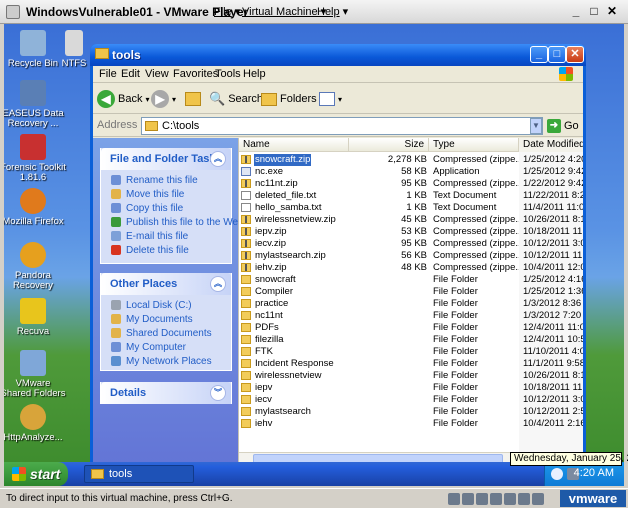 Image resolution: width=628 pixels, height=508 pixels. I want to click on expand-chevron-icon: ︾, so click(218, 393).